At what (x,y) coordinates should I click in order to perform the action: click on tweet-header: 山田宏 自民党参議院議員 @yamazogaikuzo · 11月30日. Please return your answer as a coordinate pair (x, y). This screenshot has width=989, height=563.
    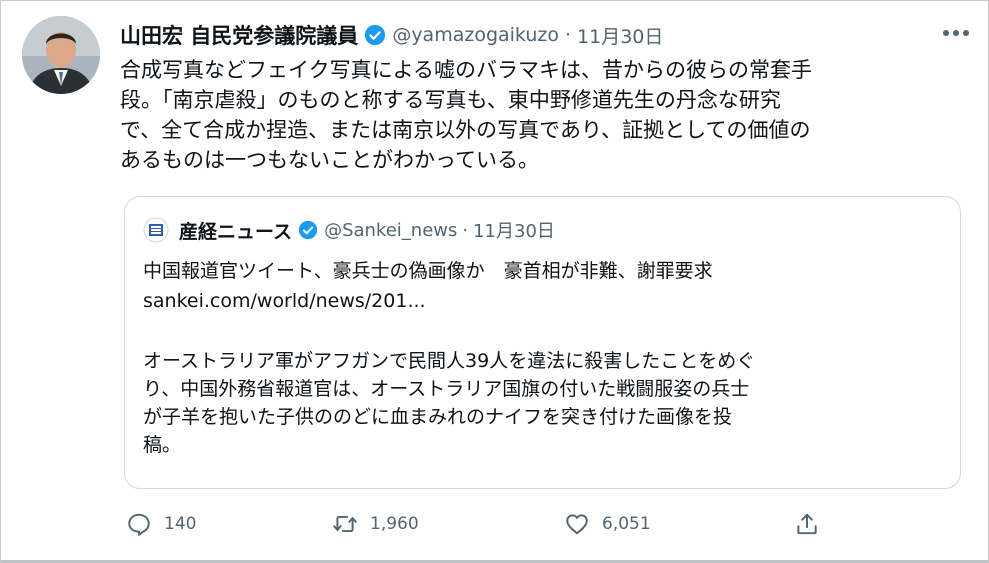
    Looking at the image, I should click on (544, 35).